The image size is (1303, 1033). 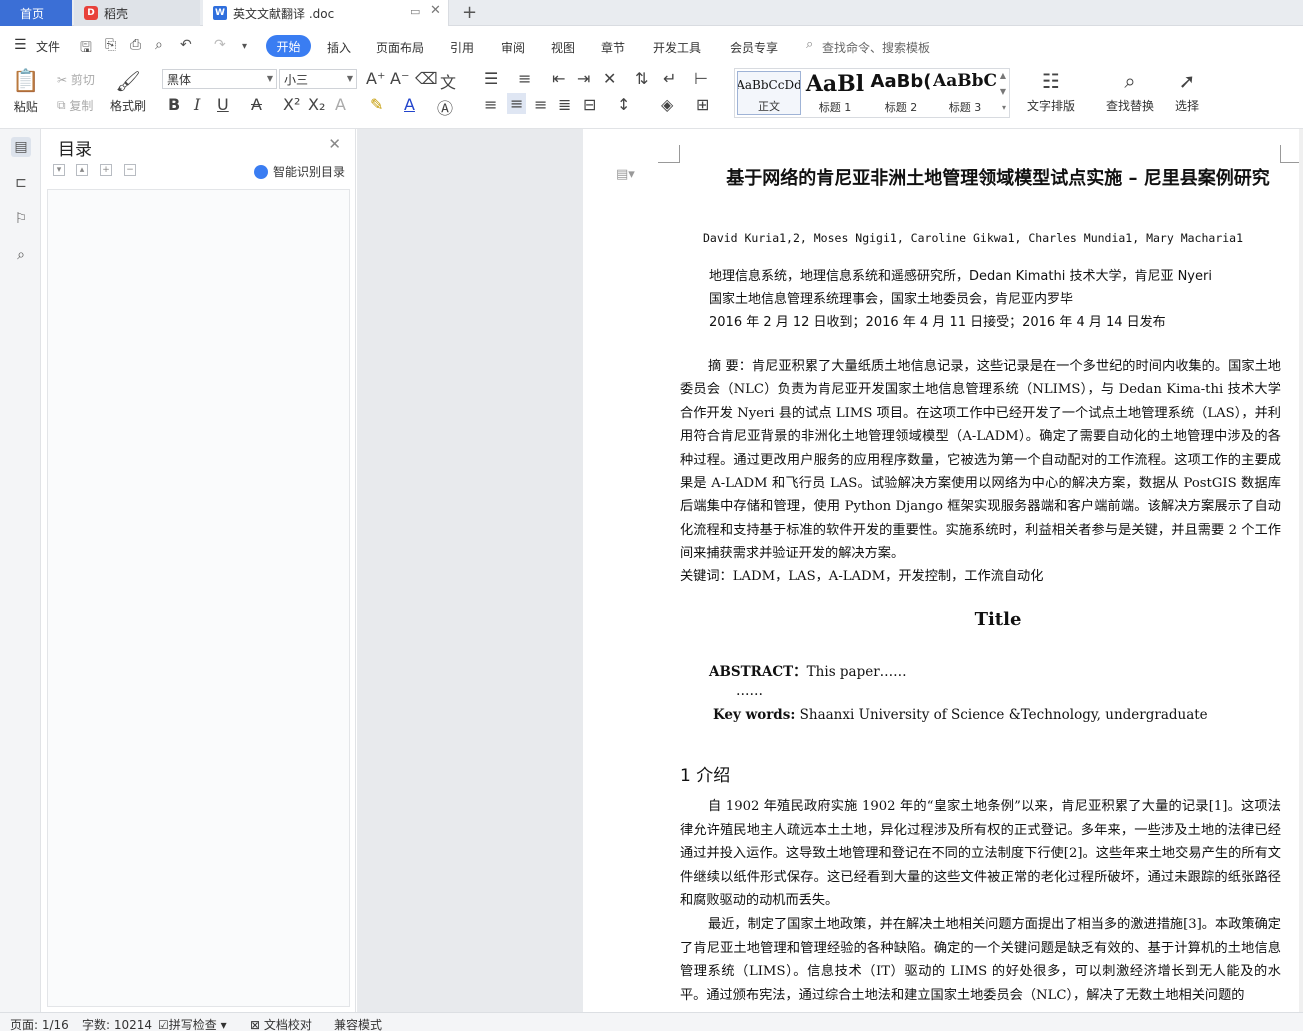 What do you see at coordinates (524, 78) in the screenshot?
I see `numbered-list-icon: ≡` at bounding box center [524, 78].